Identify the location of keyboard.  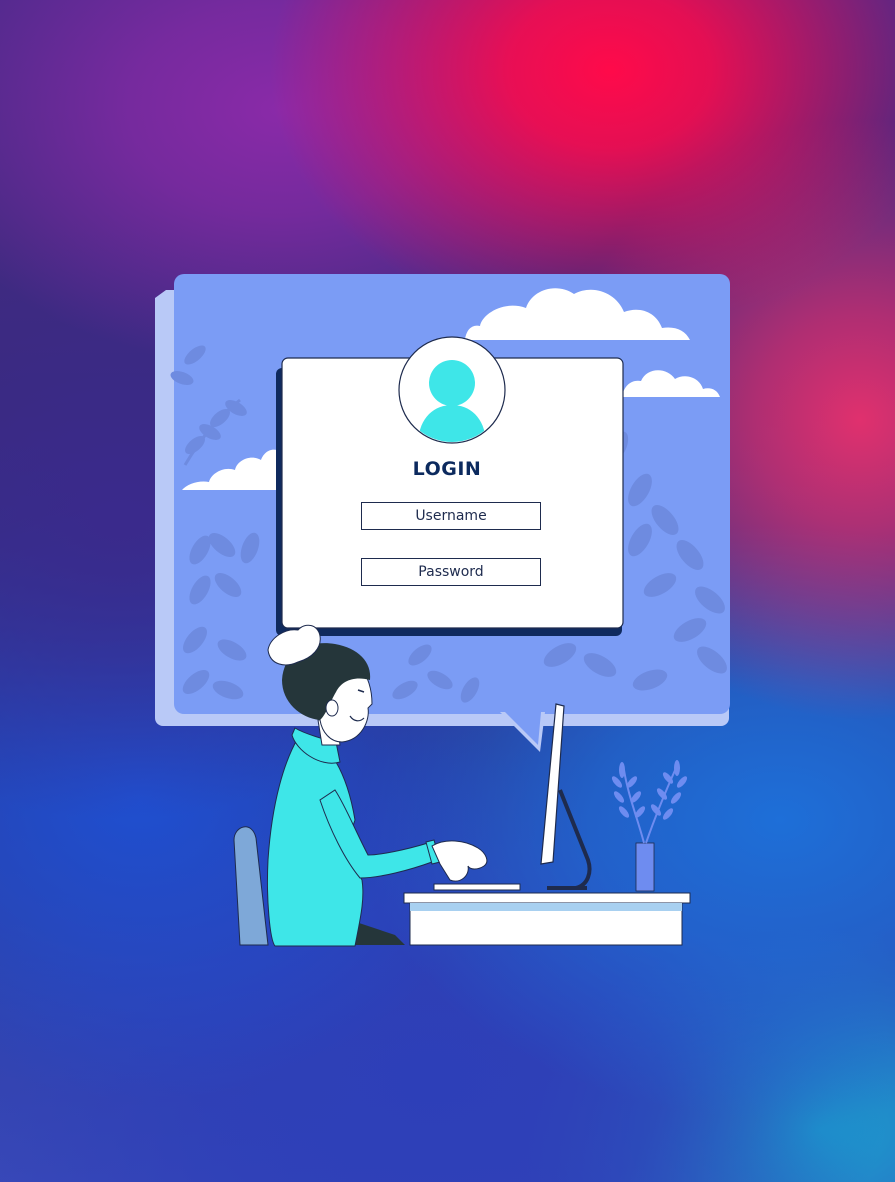
(477, 887).